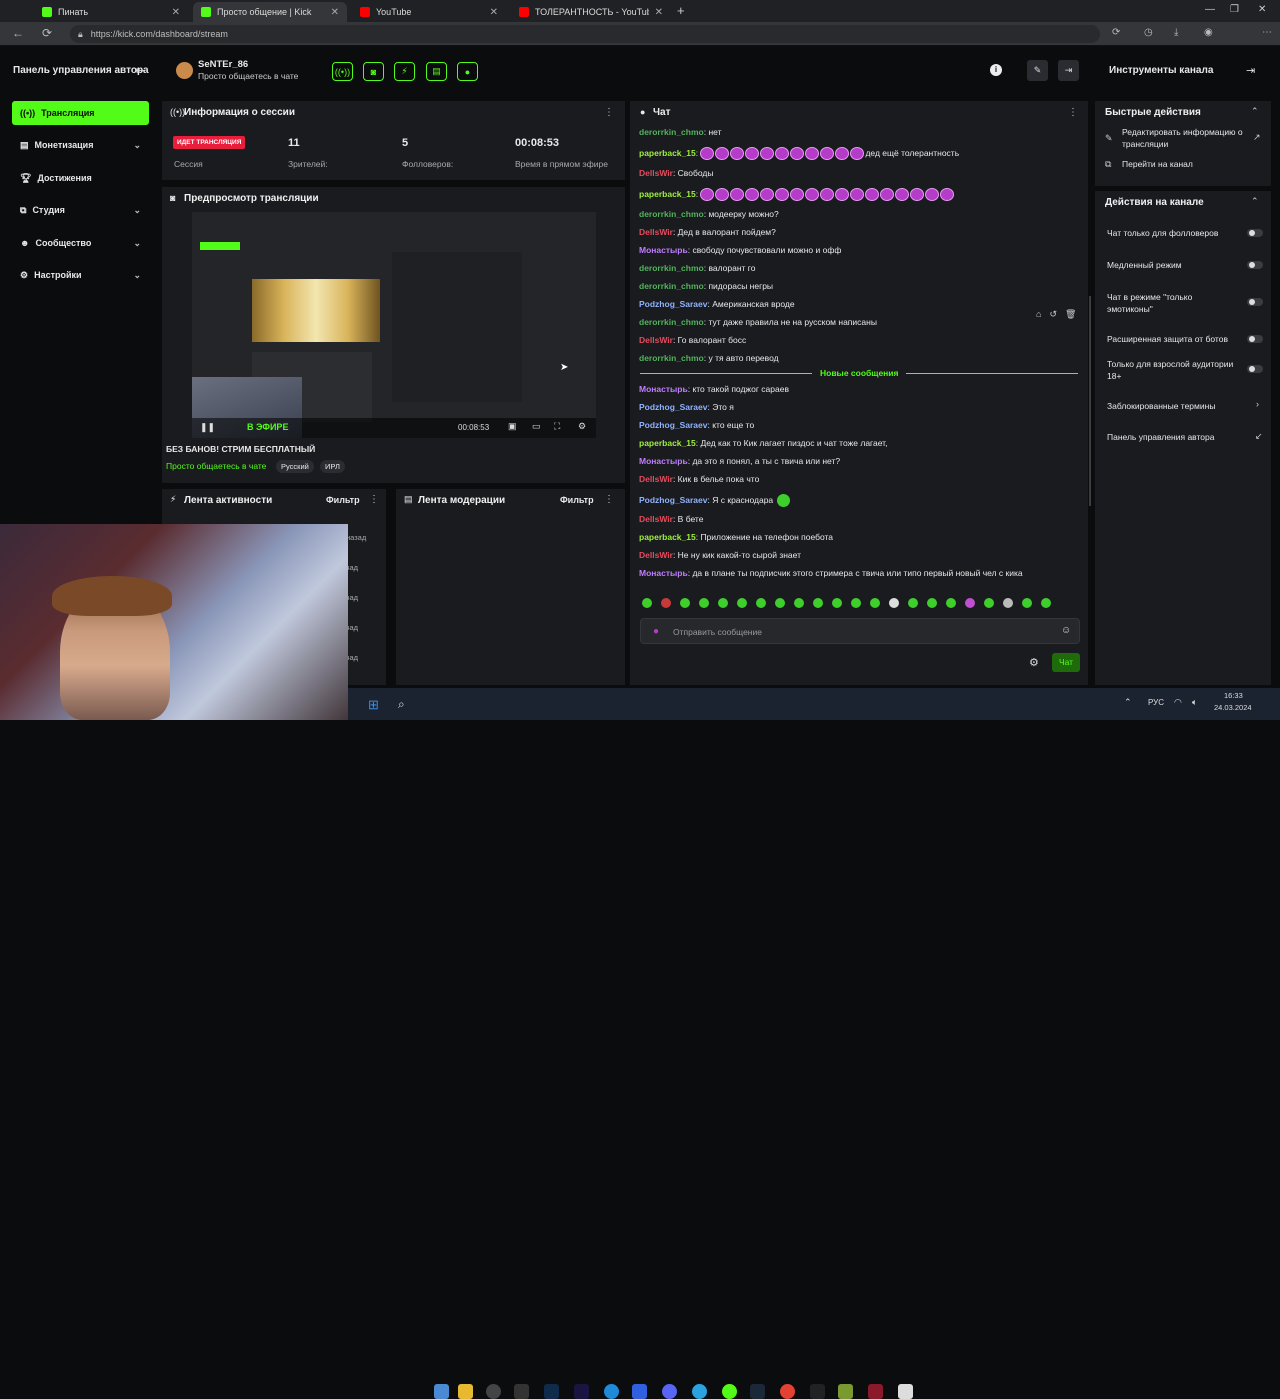 The width and height of the screenshot is (1280, 1399). What do you see at coordinates (1068, 70) in the screenshot?
I see `exit-button: ⇥` at bounding box center [1068, 70].